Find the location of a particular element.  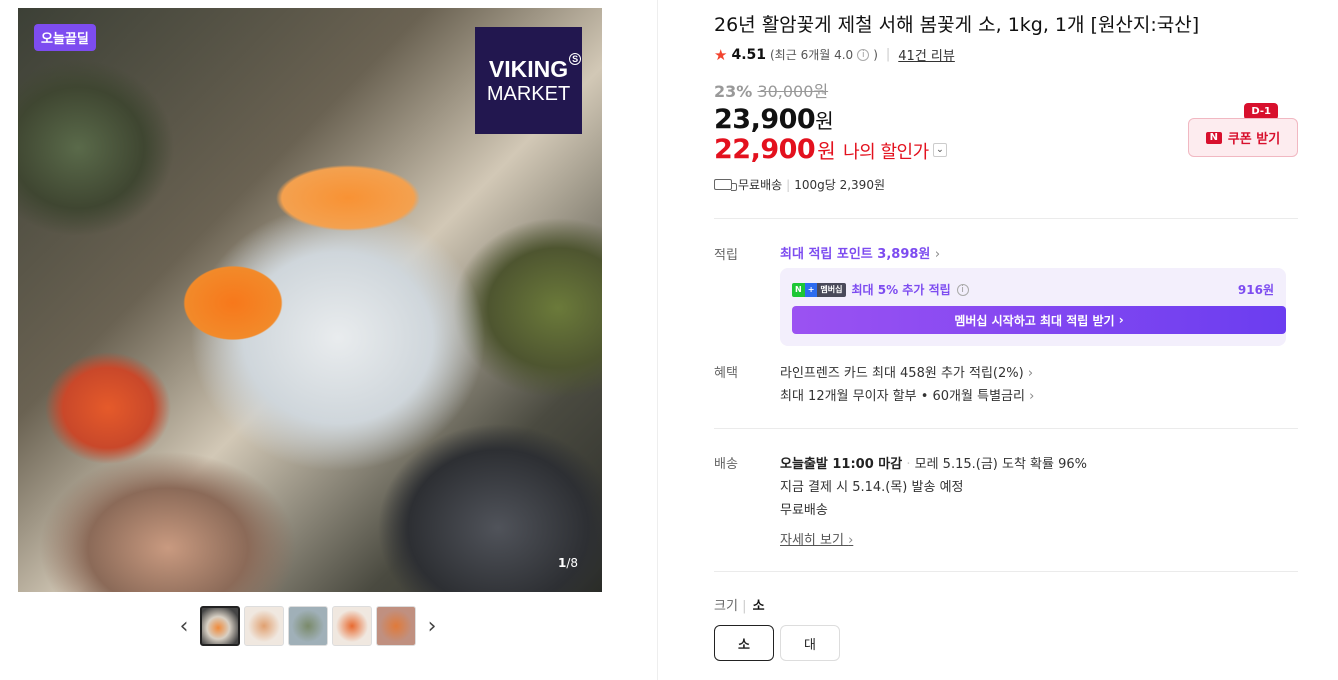

benefit-installment-link: 최대 12개월 무이자 할부 • 60개월 특별금리 › is located at coordinates (907, 394).